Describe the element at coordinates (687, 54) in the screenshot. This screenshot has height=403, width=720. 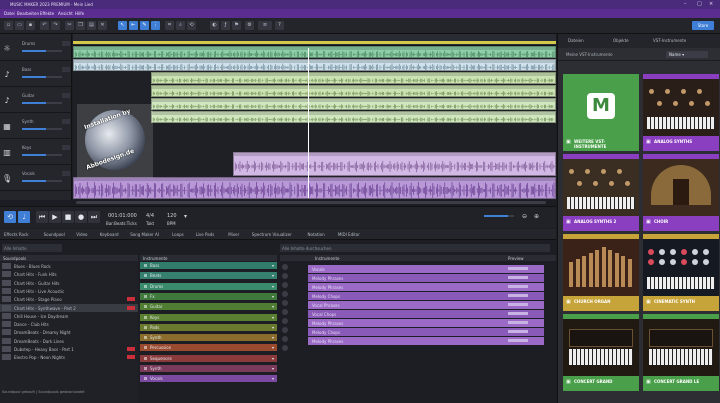
I see `sort-dropdown: Name ▾` at that location.